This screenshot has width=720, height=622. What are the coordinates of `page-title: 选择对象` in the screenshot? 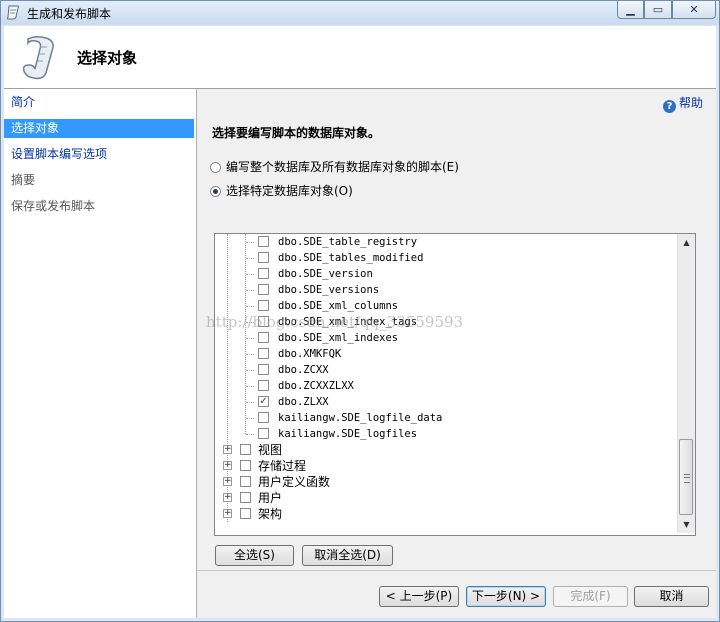 It's located at (107, 58).